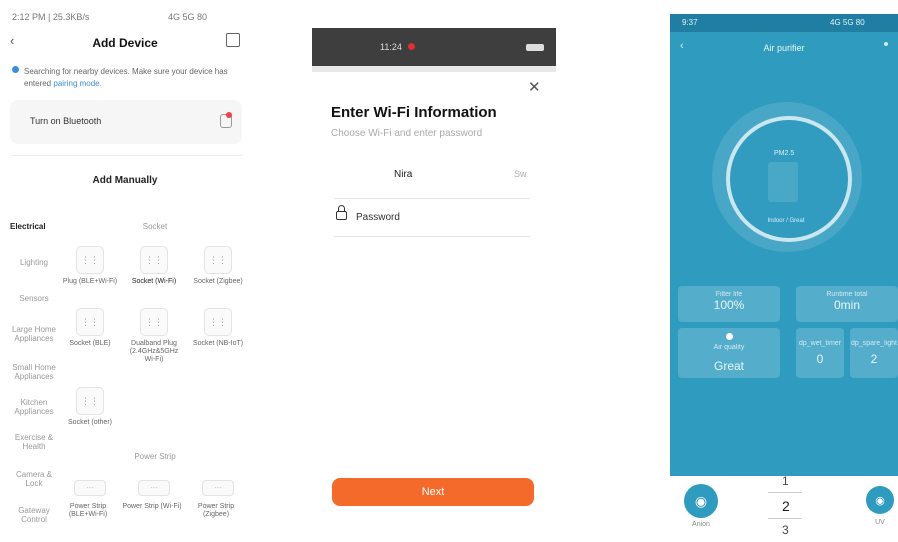  I want to click on pairing-mode-link: pairing mode., so click(77, 83).